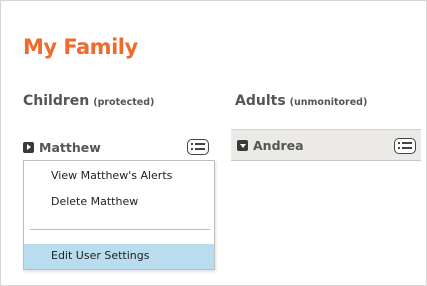  Describe the element at coordinates (56, 101) in the screenshot. I see `children-heading-label: Children` at that location.